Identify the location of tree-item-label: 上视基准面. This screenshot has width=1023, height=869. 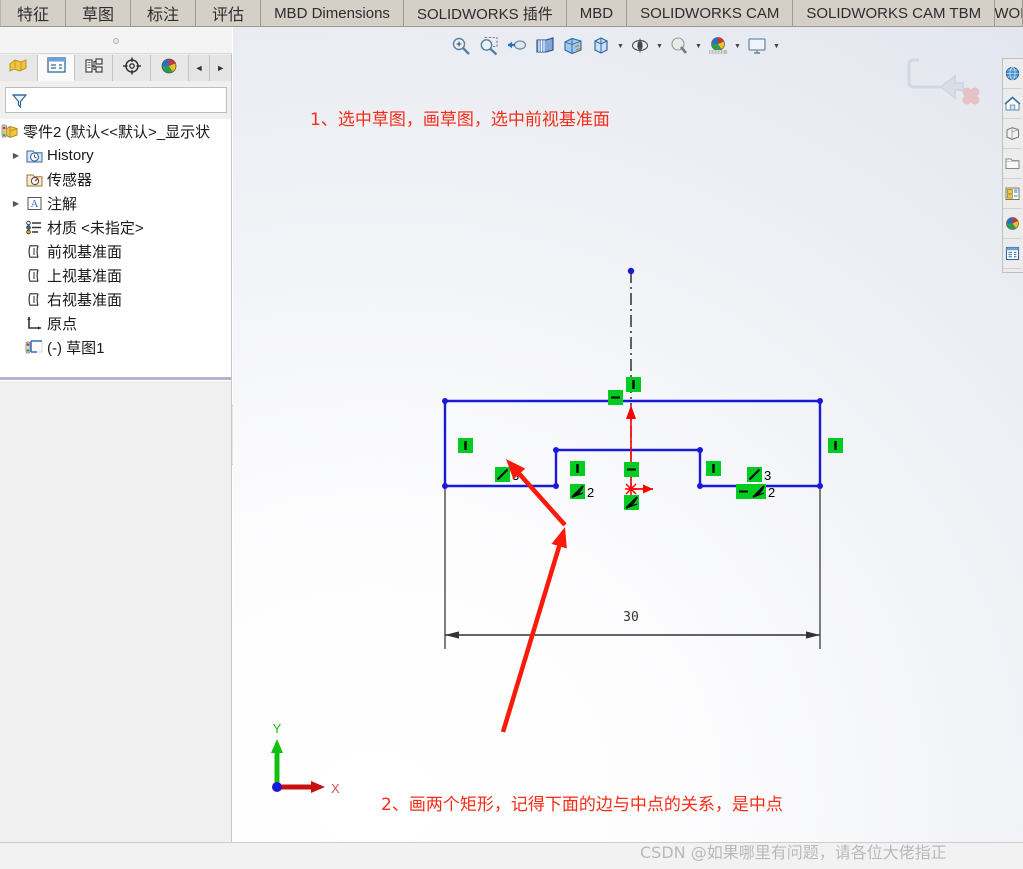
(85, 276).